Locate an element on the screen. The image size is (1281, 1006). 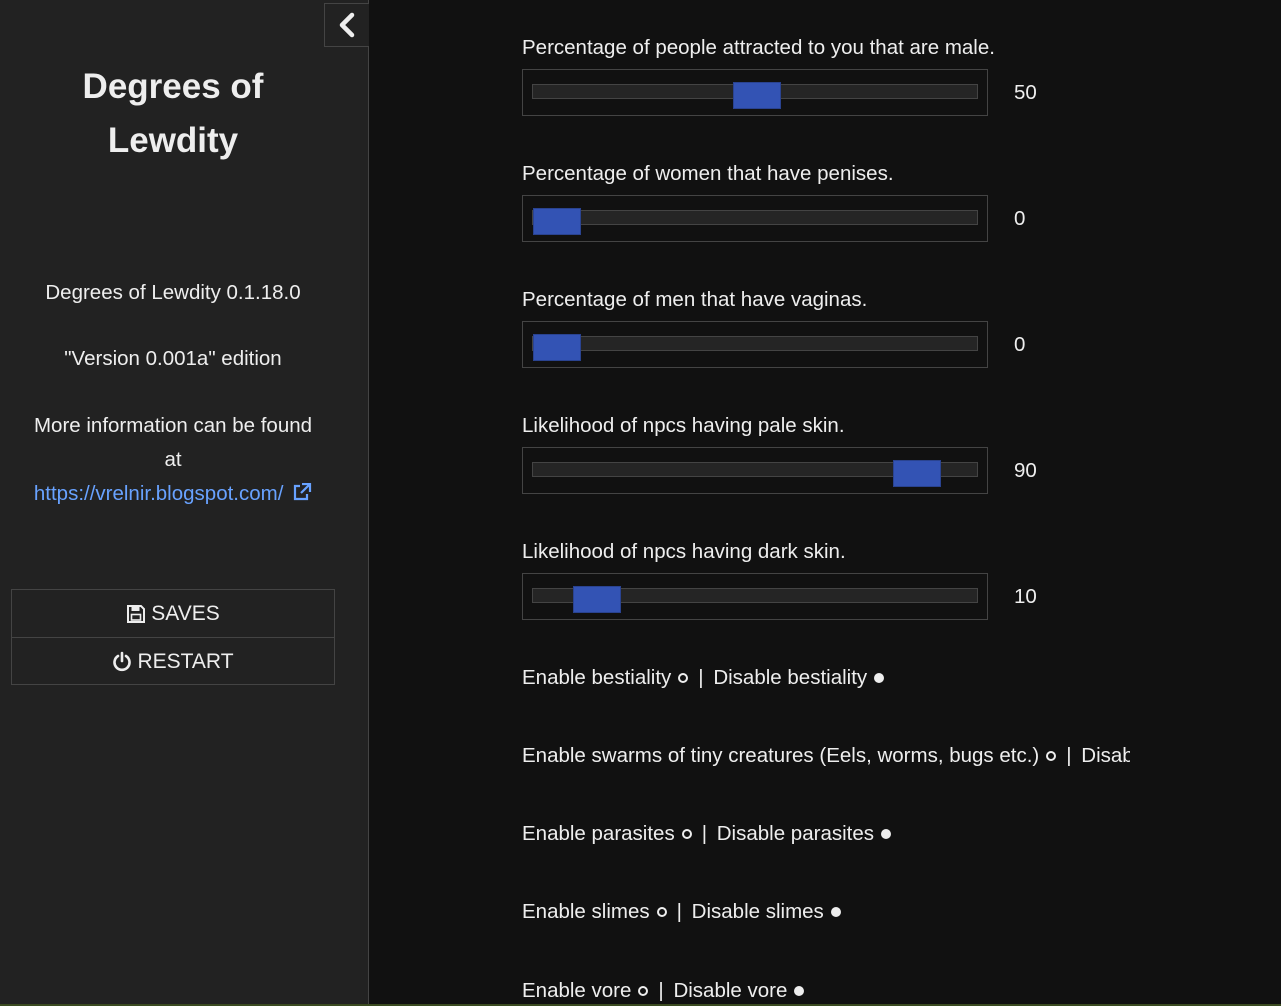
slider-label: Likelihood of npcs having pale skin. is located at coordinates (683, 425).